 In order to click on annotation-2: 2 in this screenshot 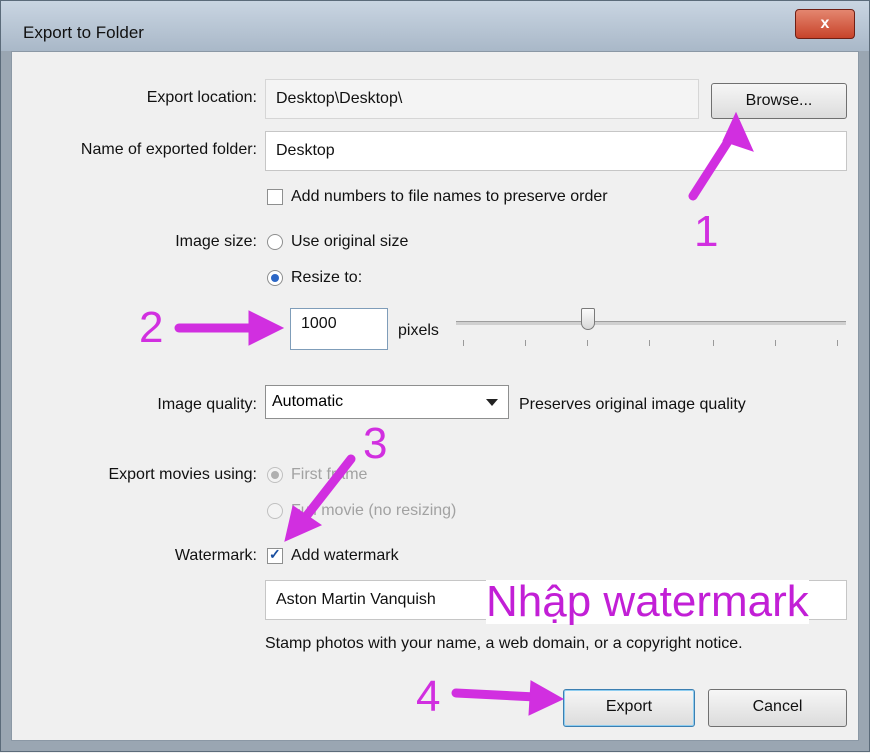, I will do `click(151, 327)`.